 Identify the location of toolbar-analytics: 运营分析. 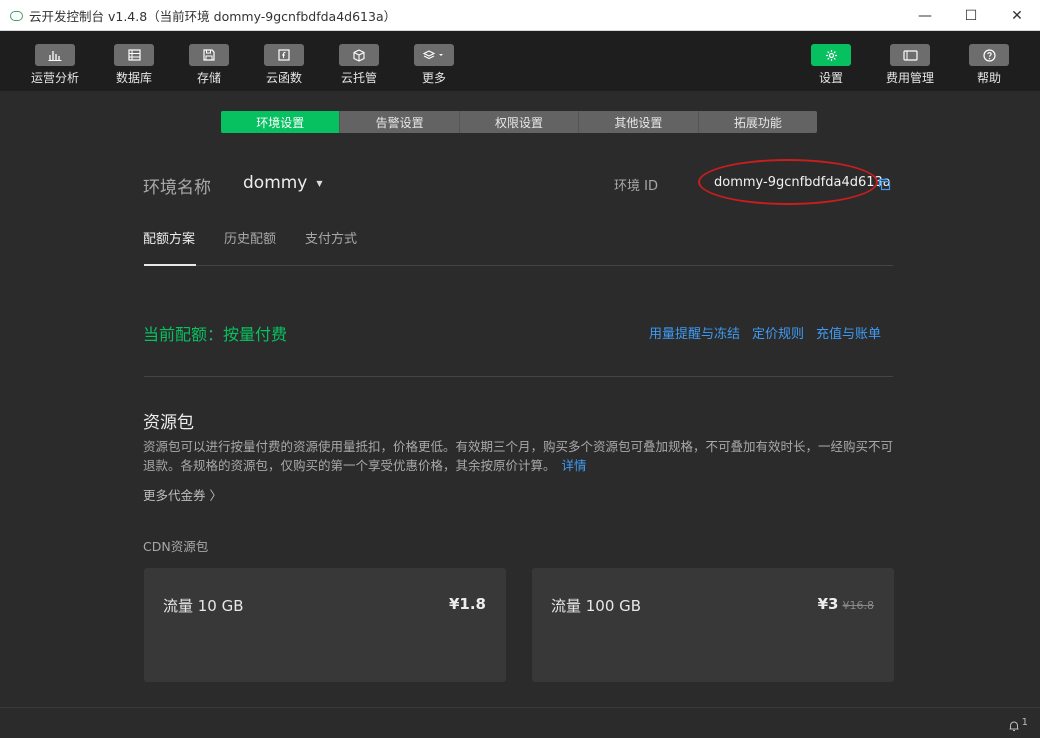
(55, 61).